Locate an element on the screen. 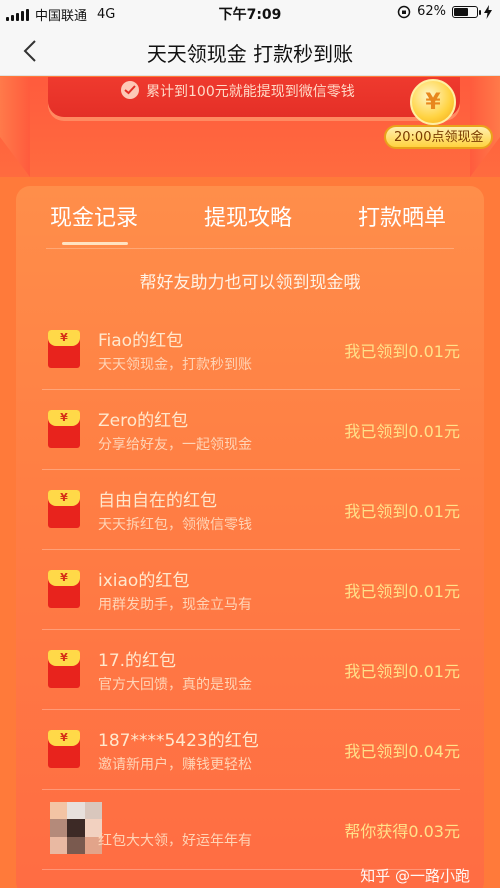  tab-bar: 现金记录 提现攻略 打款晒单 is located at coordinates (250, 222).